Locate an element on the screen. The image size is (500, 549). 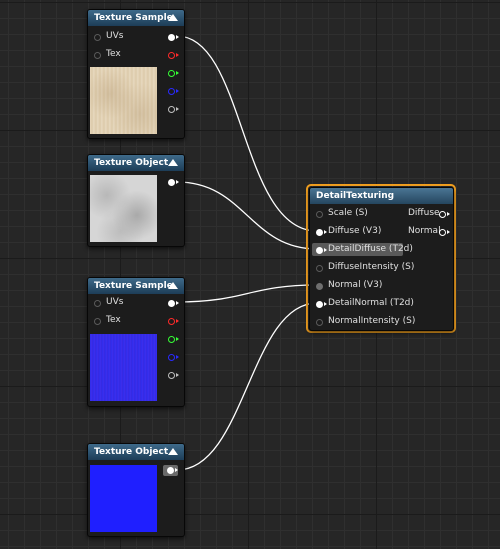
detaildiffuse-input-pin is located at coordinates (319, 250).